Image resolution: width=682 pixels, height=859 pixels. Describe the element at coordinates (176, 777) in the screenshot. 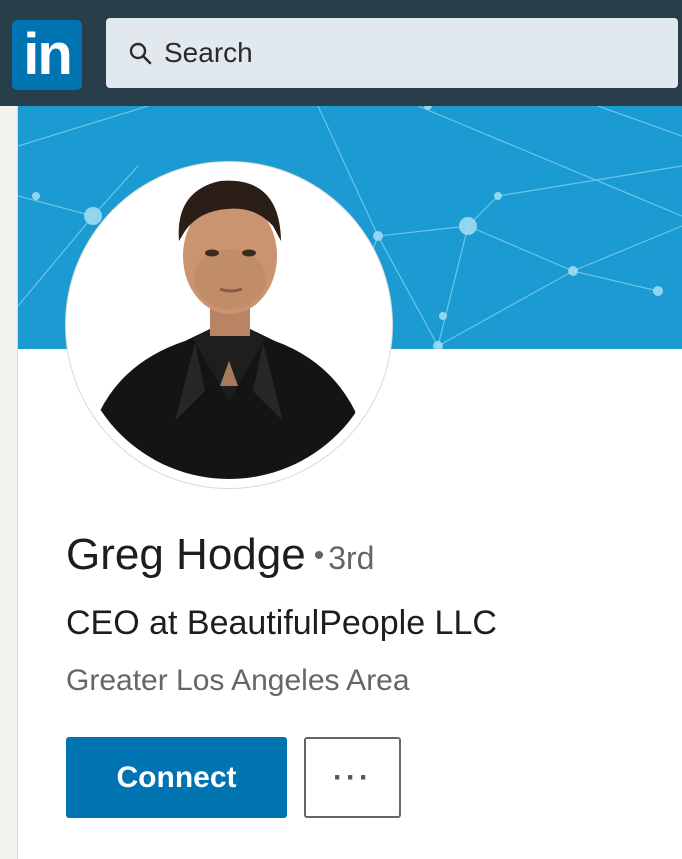

I see `connect-button: Connect` at that location.